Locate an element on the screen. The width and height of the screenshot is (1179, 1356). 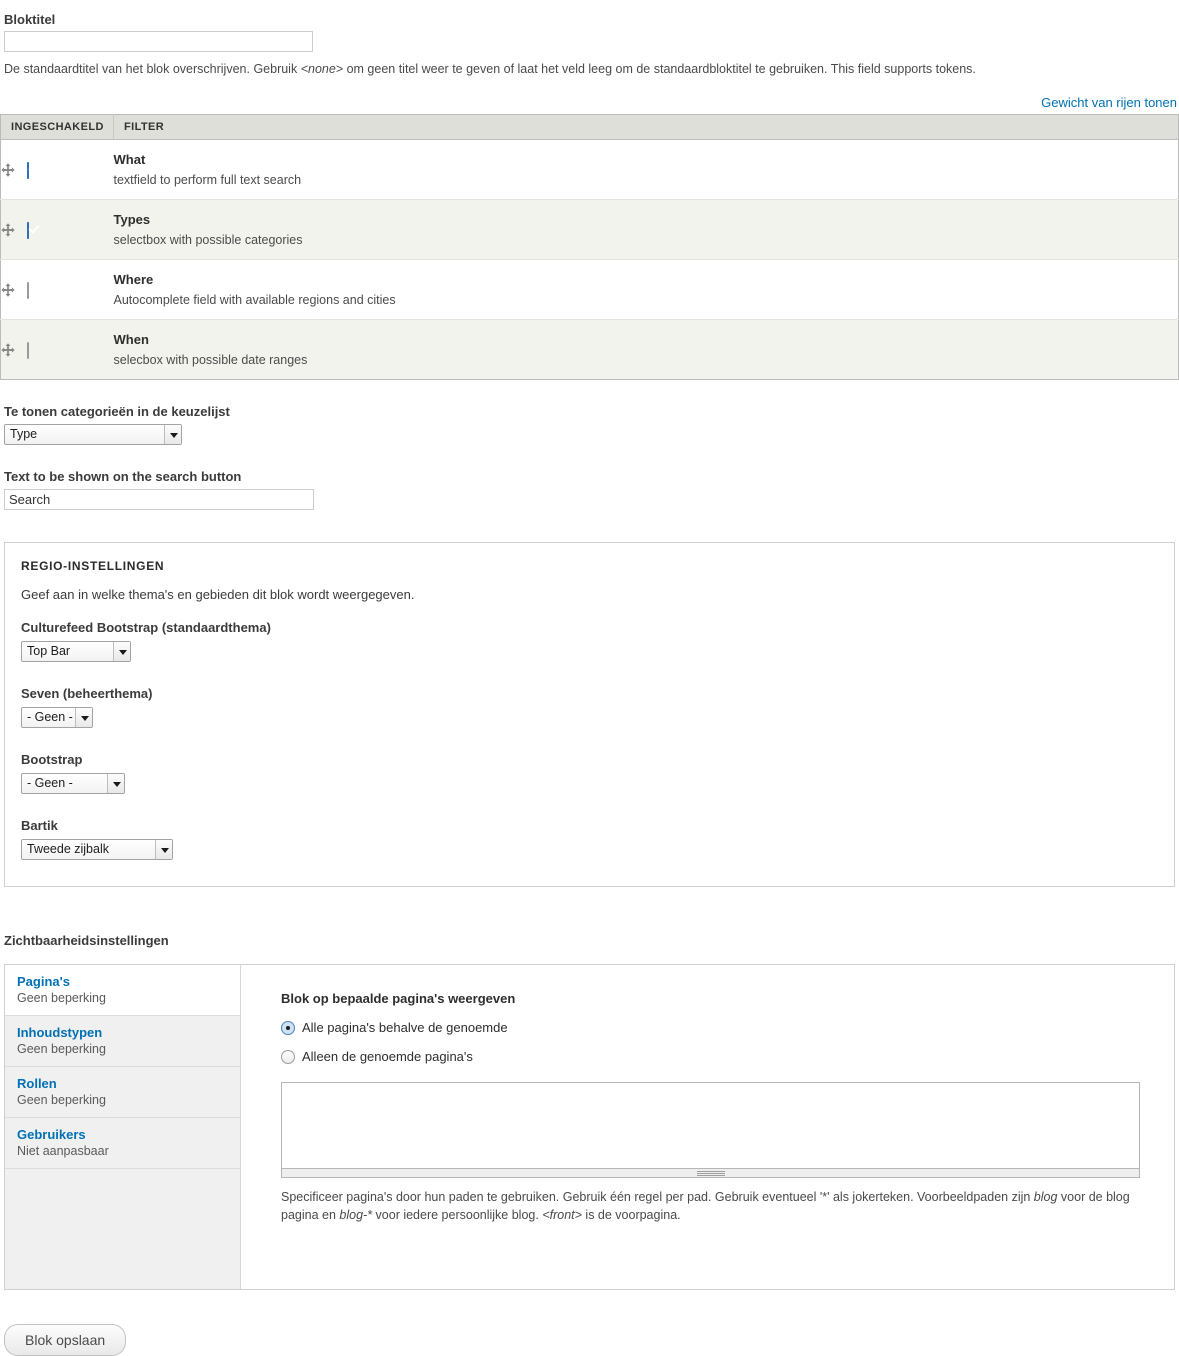
filter-title: What is located at coordinates (129, 160).